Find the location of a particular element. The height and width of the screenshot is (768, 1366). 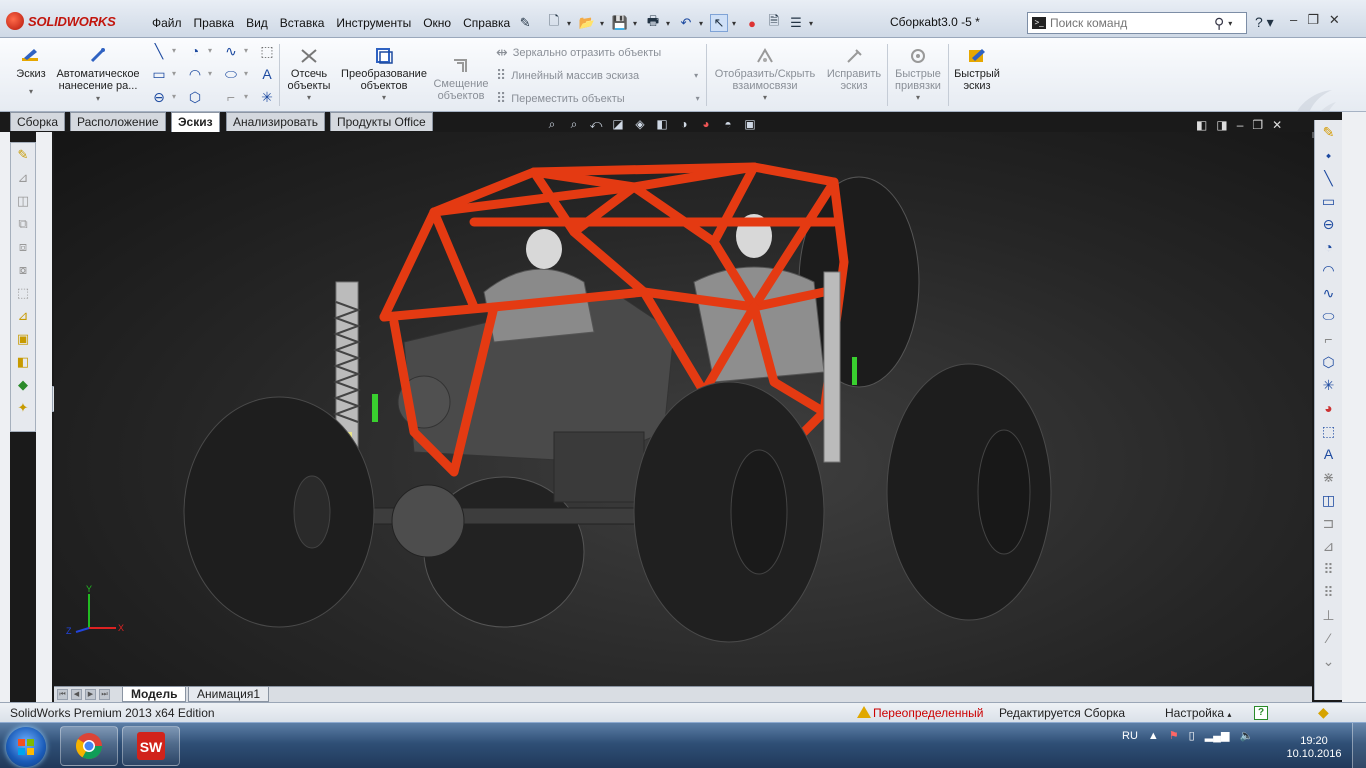

next-config-icon: ◨ is located at coordinates (1221, 125).